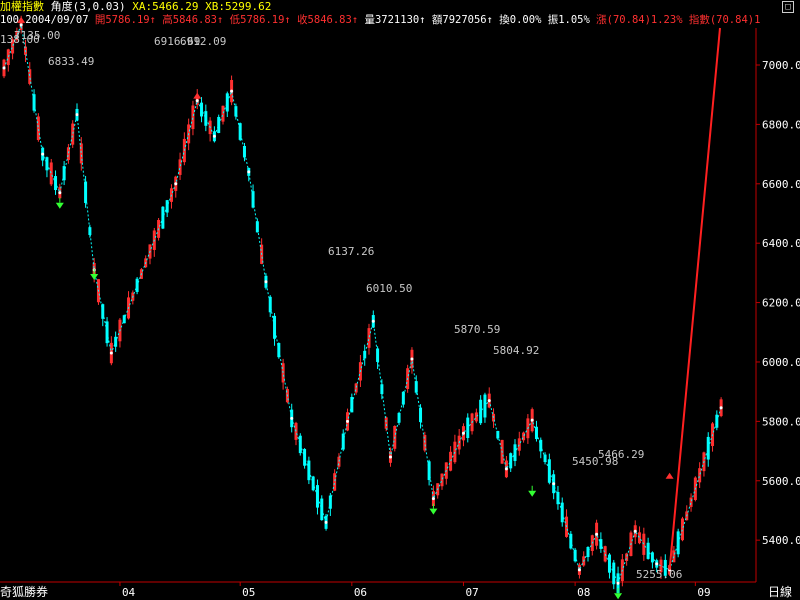  I want to click on y-tick-label: 5600.00, so click(781, 481).